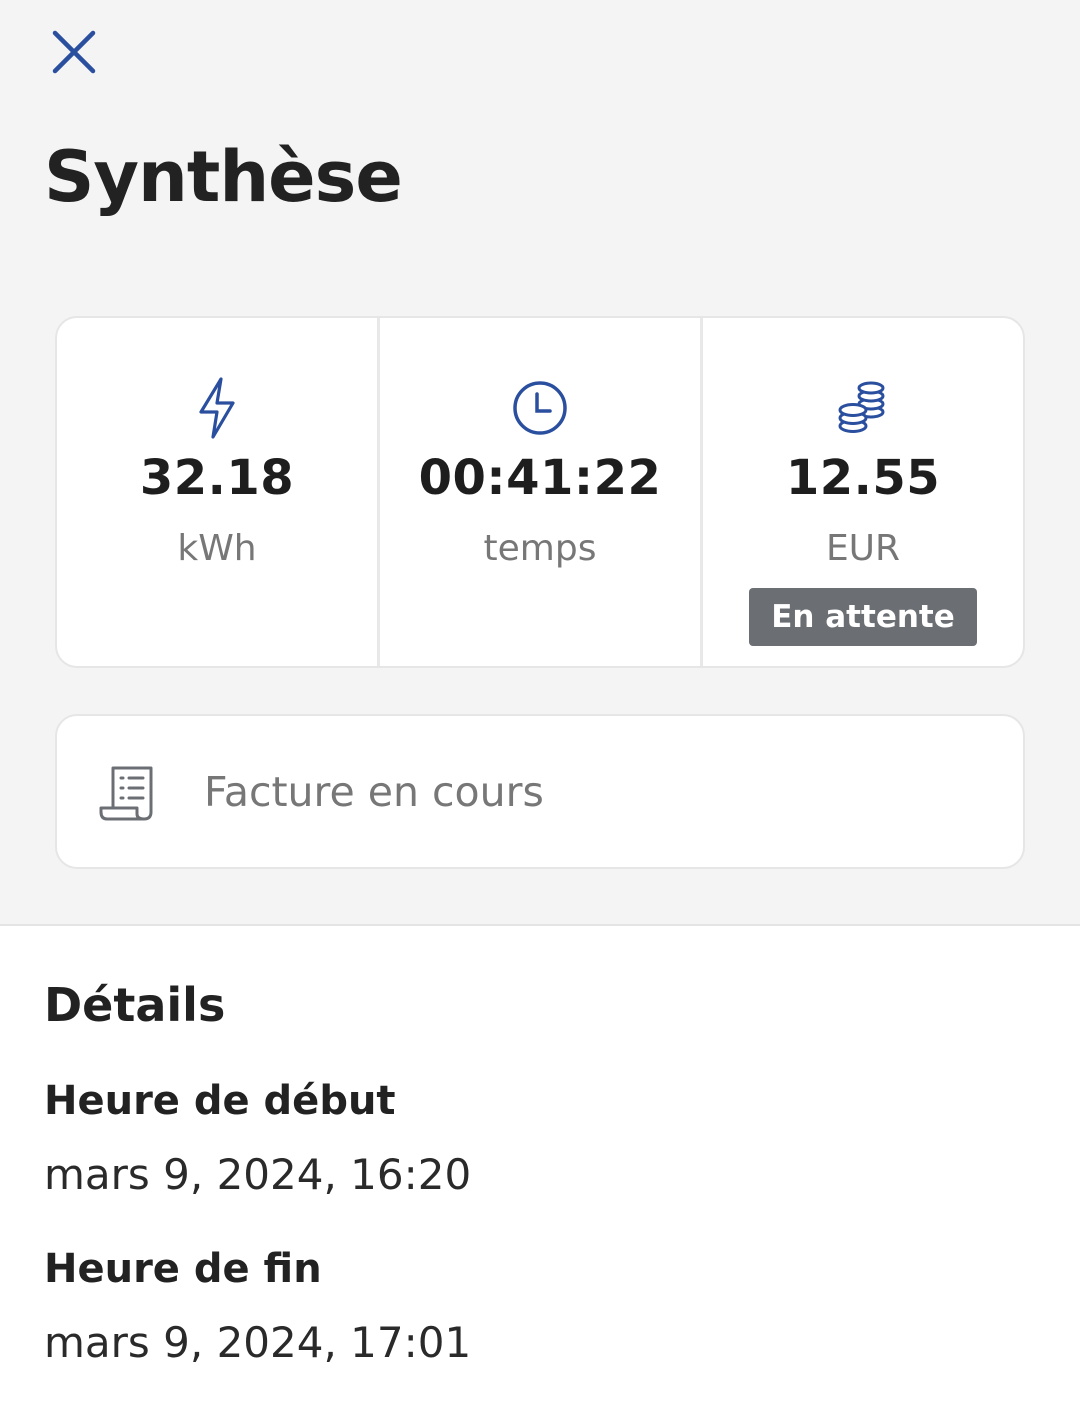 This screenshot has height=1405, width=1080. What do you see at coordinates (863, 617) in the screenshot?
I see `status-badge: En attente` at bounding box center [863, 617].